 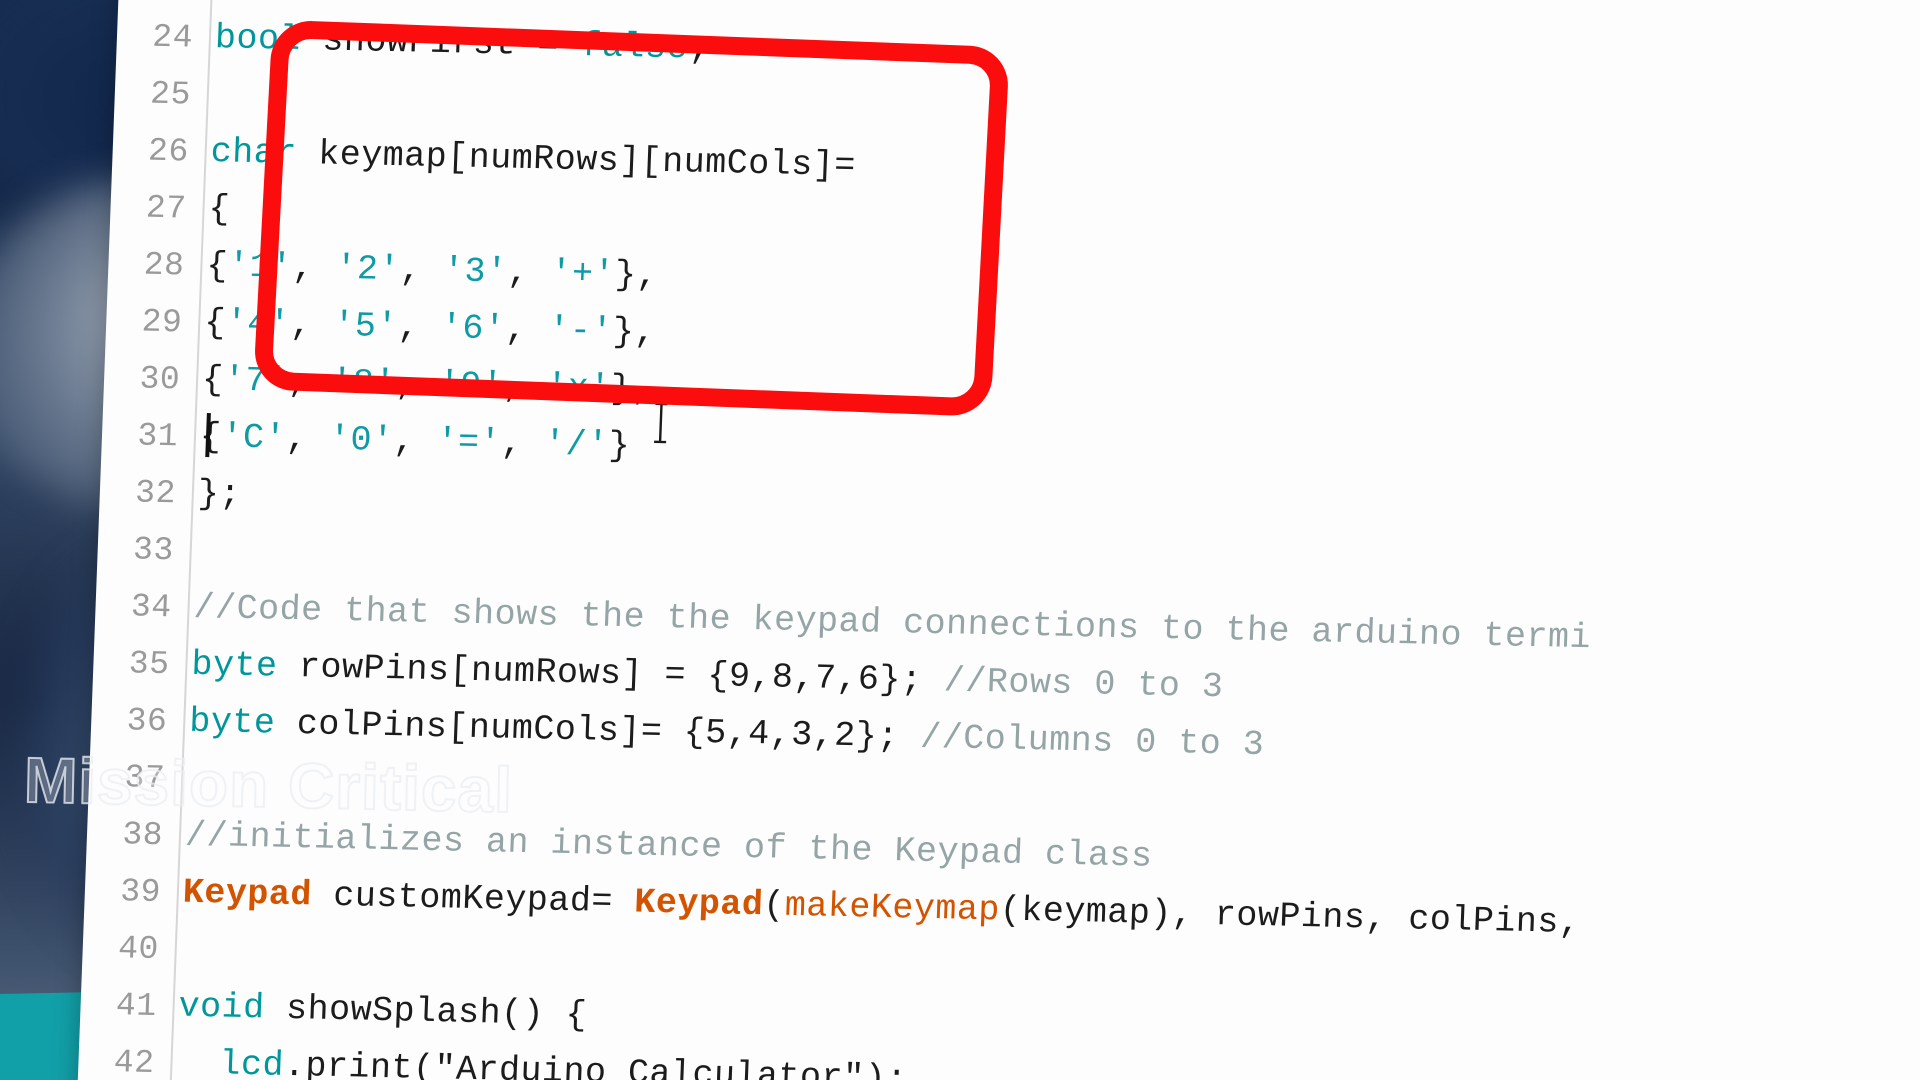 I want to click on line-number: 27, so click(x=166, y=208).